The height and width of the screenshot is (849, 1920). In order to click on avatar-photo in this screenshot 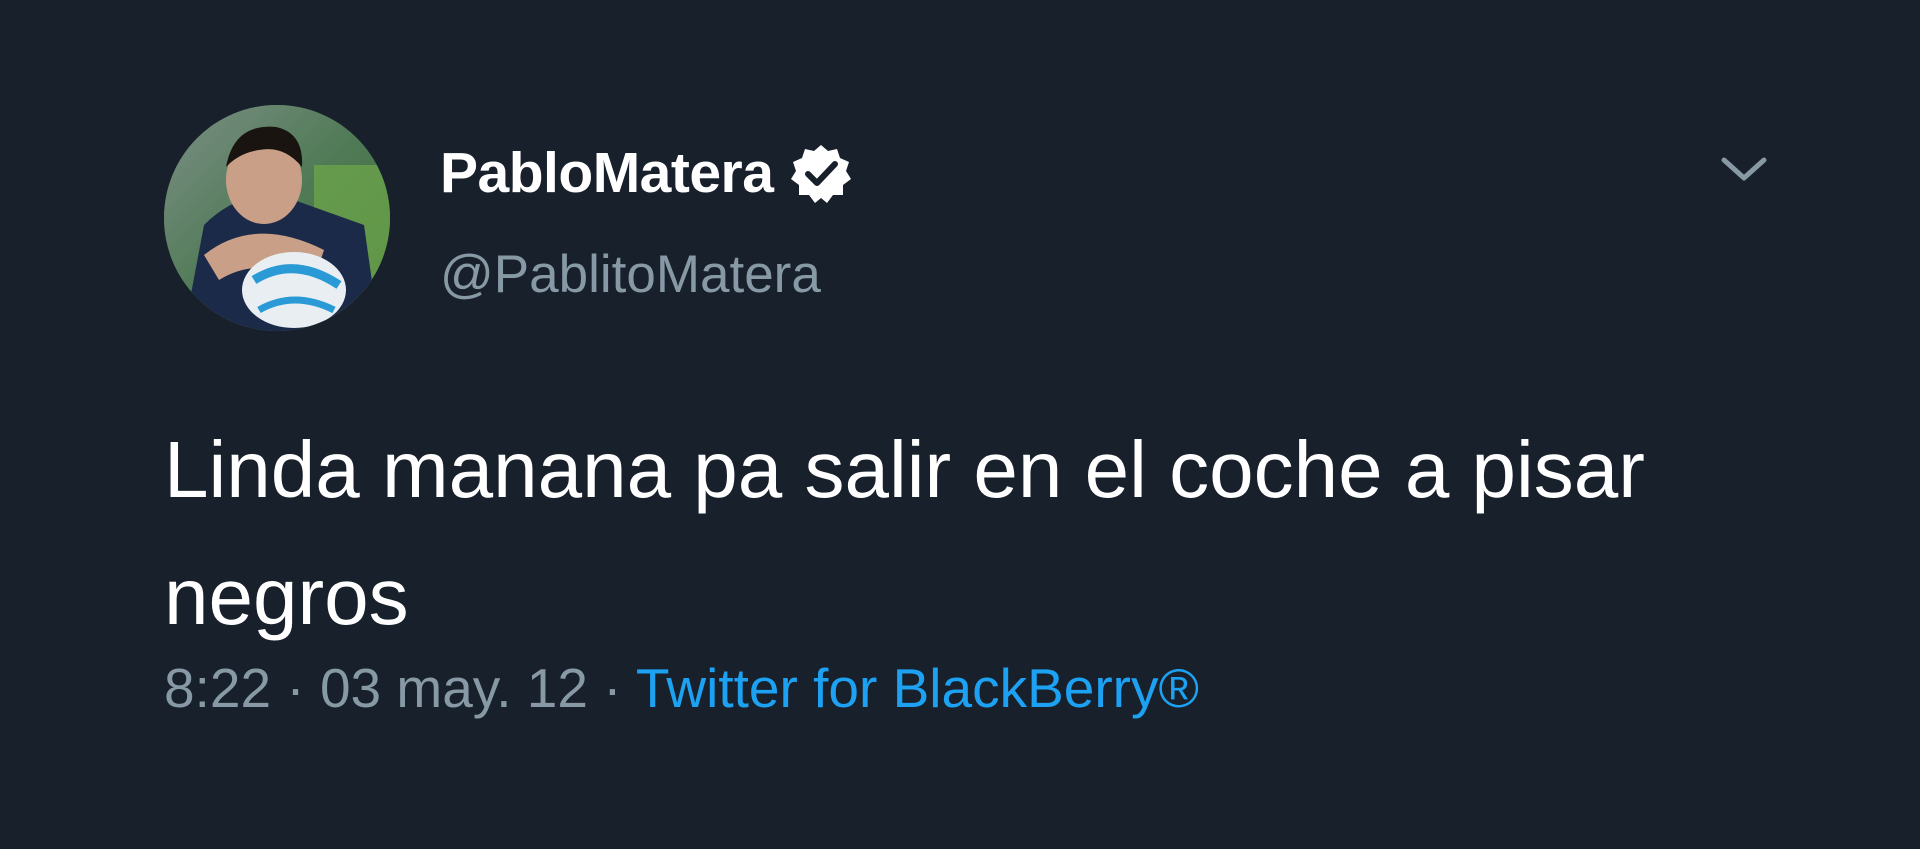, I will do `click(277, 218)`.